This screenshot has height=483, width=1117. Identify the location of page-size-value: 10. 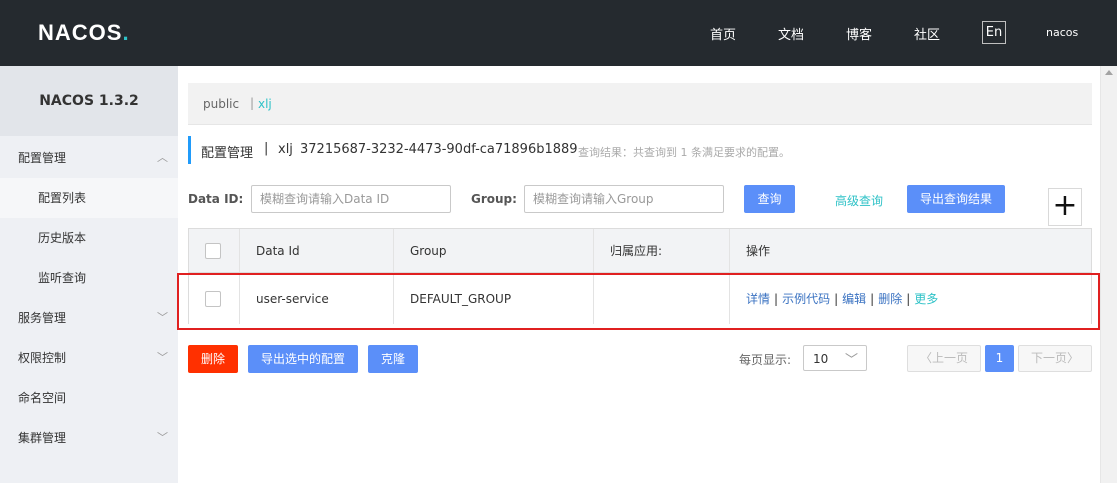
(821, 359).